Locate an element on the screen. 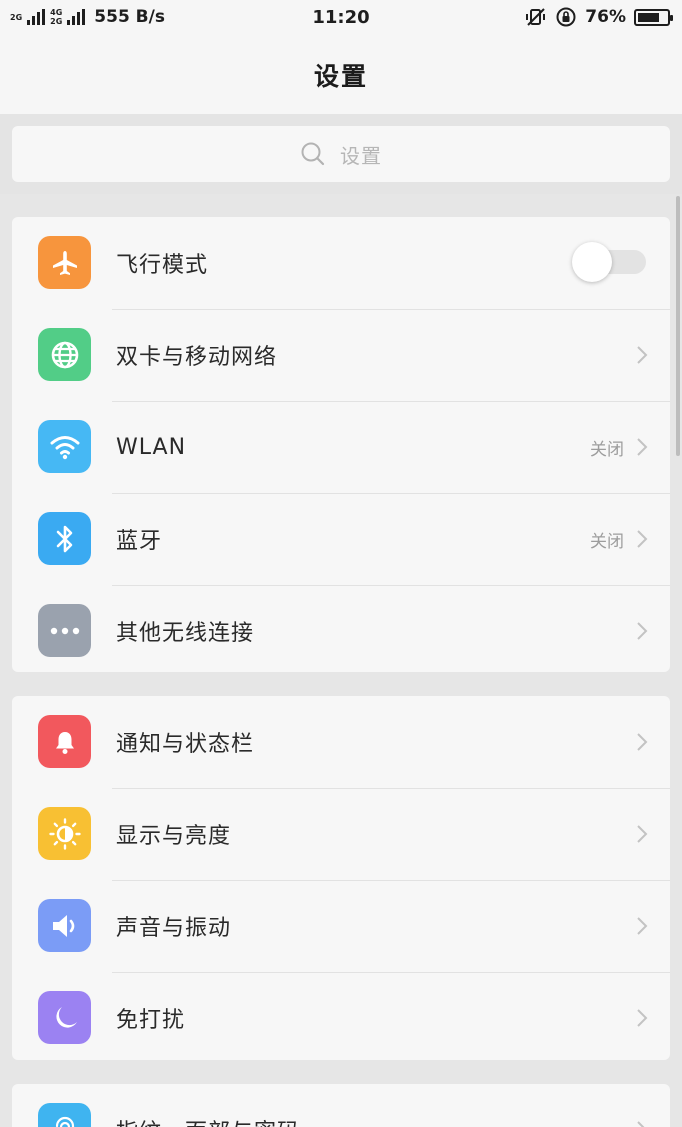 This screenshot has height=1127, width=682. bell-icon is located at coordinates (64, 741).